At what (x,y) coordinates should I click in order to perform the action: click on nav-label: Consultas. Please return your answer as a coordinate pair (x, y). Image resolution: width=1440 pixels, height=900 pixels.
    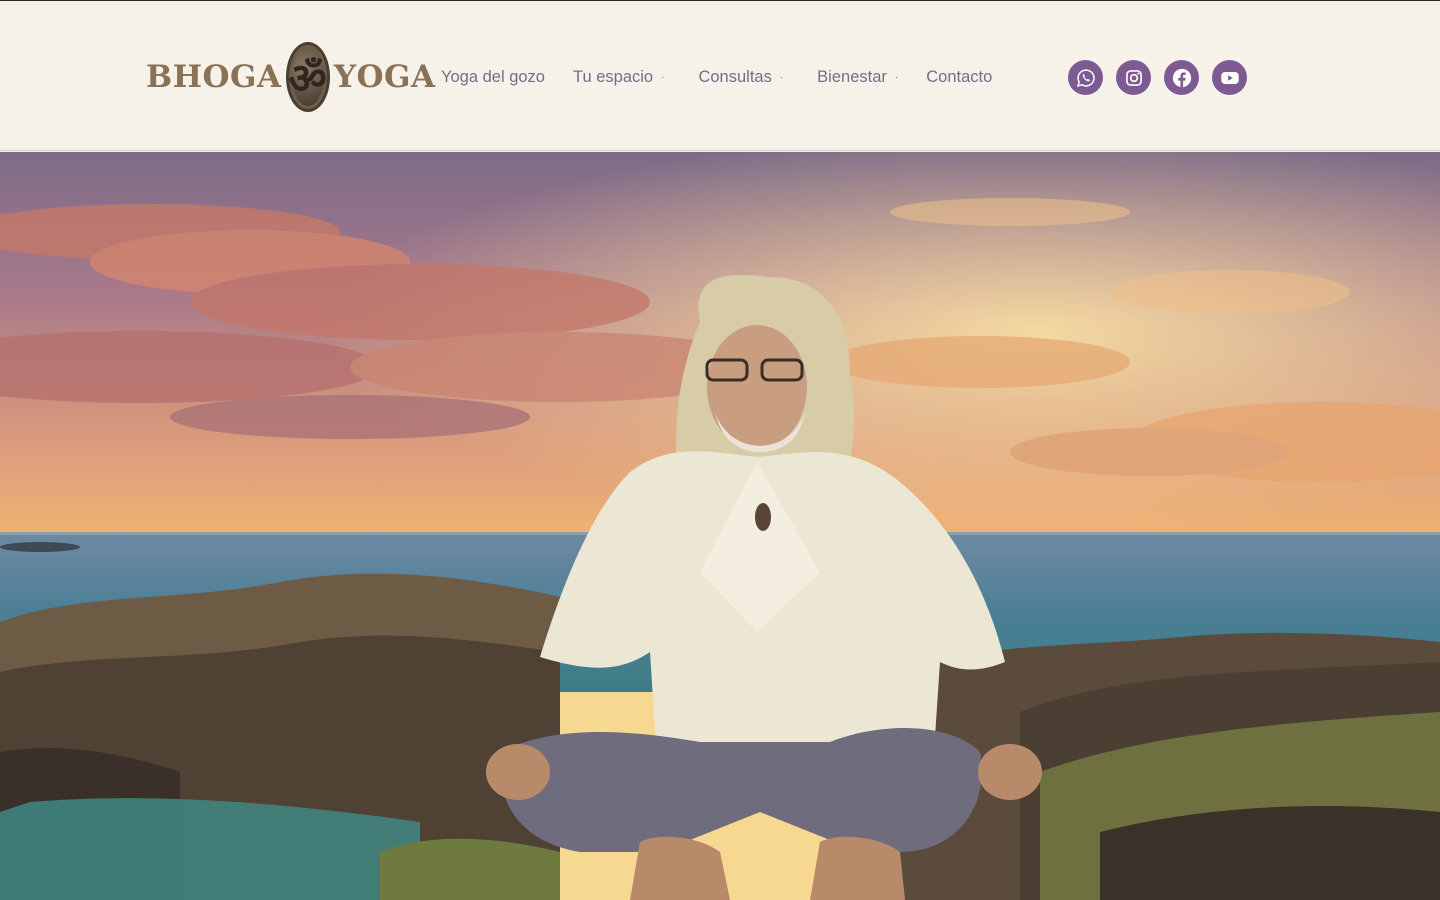
    Looking at the image, I should click on (735, 76).